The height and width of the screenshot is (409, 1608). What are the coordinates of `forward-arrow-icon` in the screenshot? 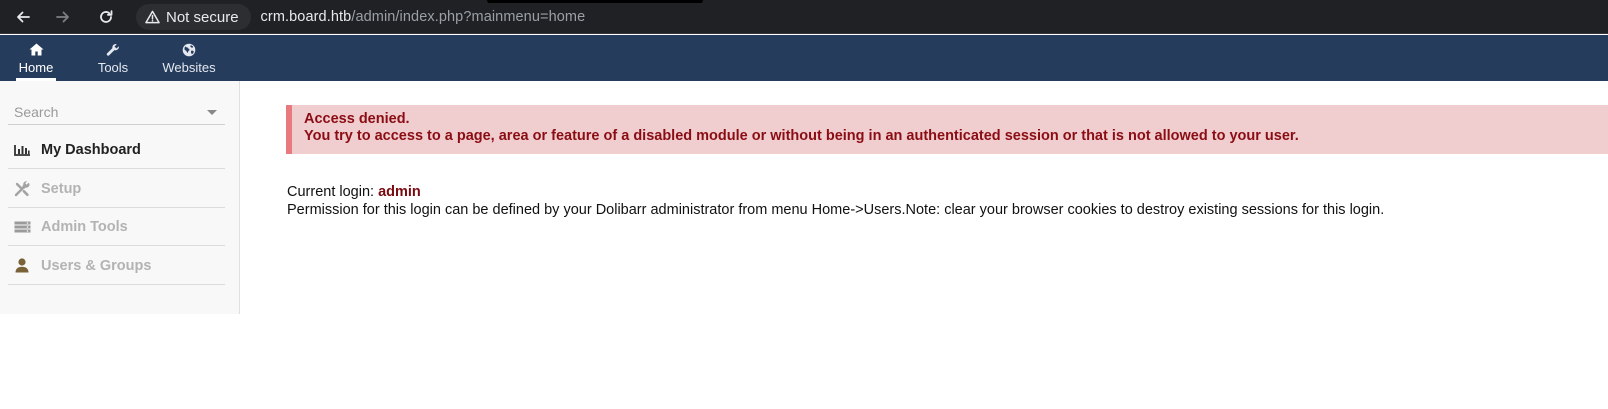 It's located at (62, 17).